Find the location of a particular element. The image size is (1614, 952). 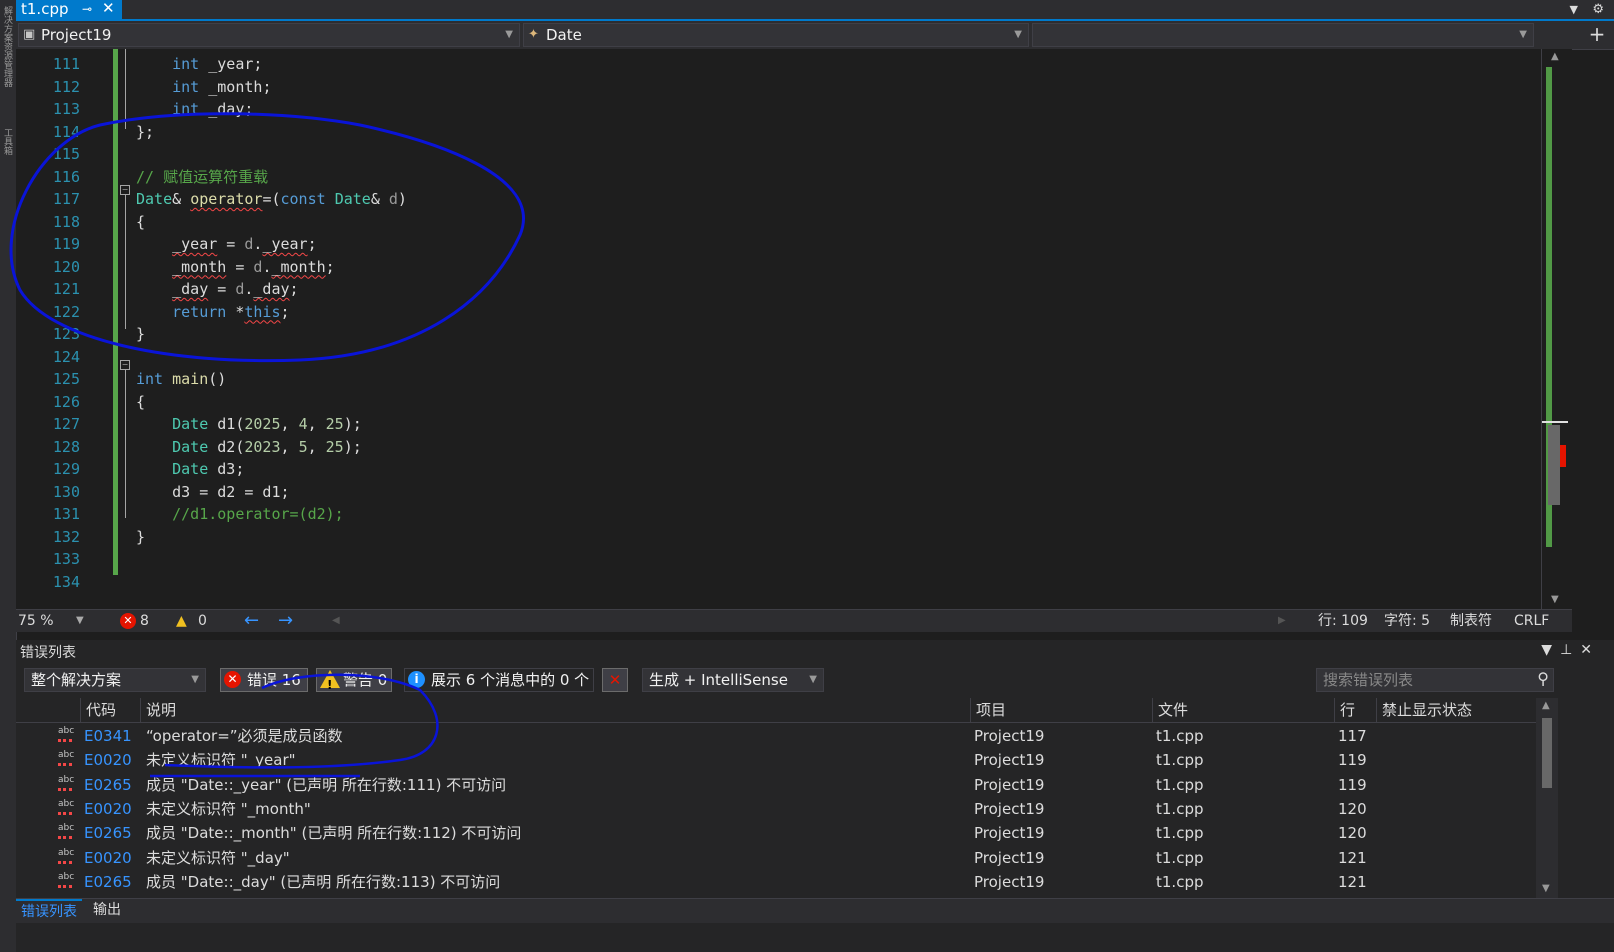

code-line: //d1.operator=(d2); is located at coordinates (240, 514).